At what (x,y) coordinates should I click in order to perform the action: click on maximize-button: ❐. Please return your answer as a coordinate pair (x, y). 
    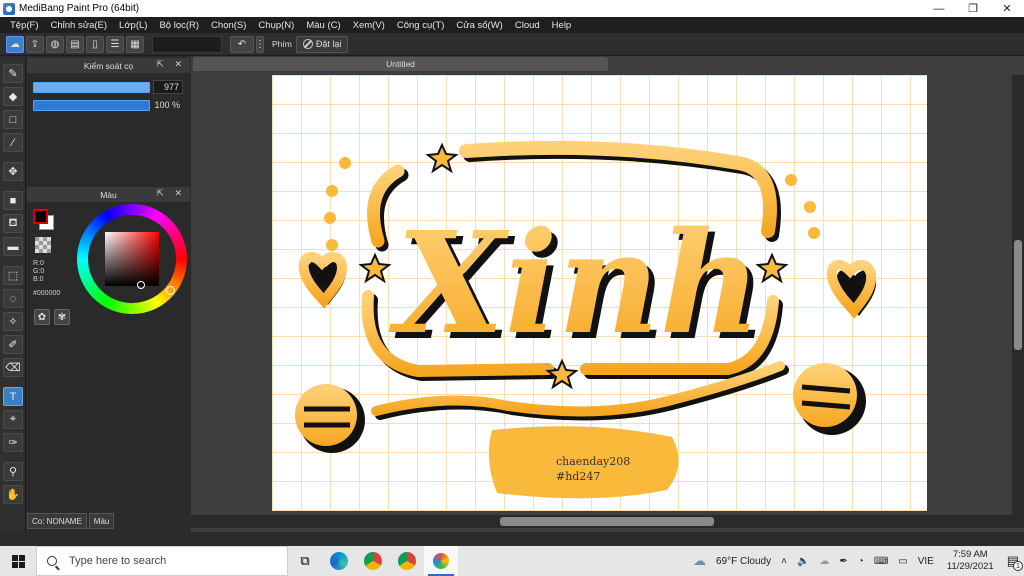
    Looking at the image, I should click on (973, 8).